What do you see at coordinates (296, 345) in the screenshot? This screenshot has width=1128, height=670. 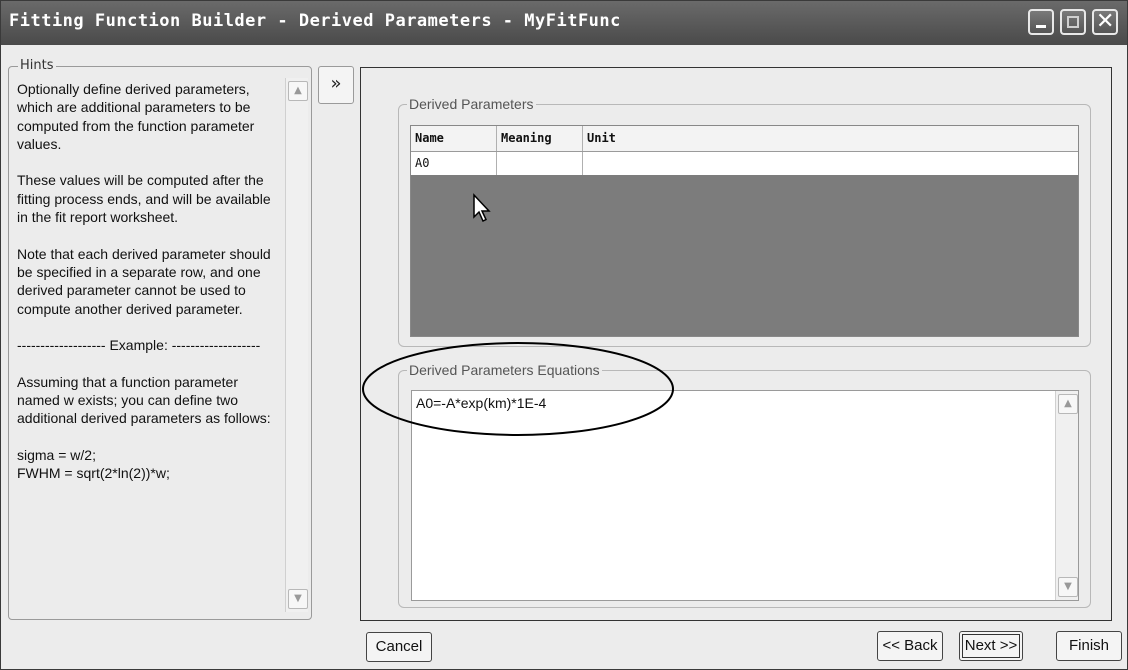 I see `hints-scrollbar: ▲ ▼` at bounding box center [296, 345].